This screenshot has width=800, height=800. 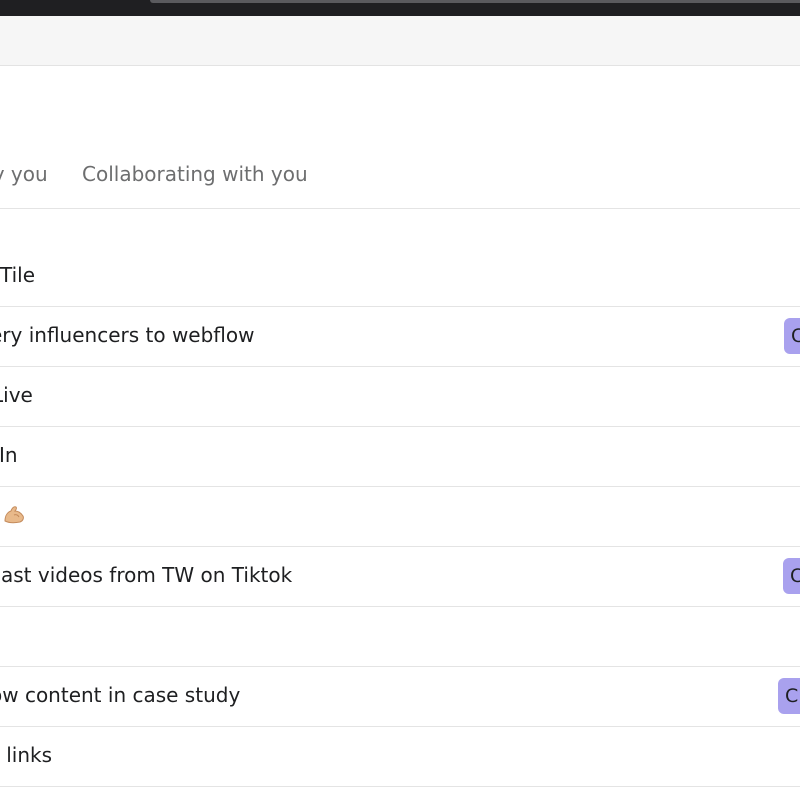 I want to click on table-row: ow content in case study C, so click(x=400, y=697).